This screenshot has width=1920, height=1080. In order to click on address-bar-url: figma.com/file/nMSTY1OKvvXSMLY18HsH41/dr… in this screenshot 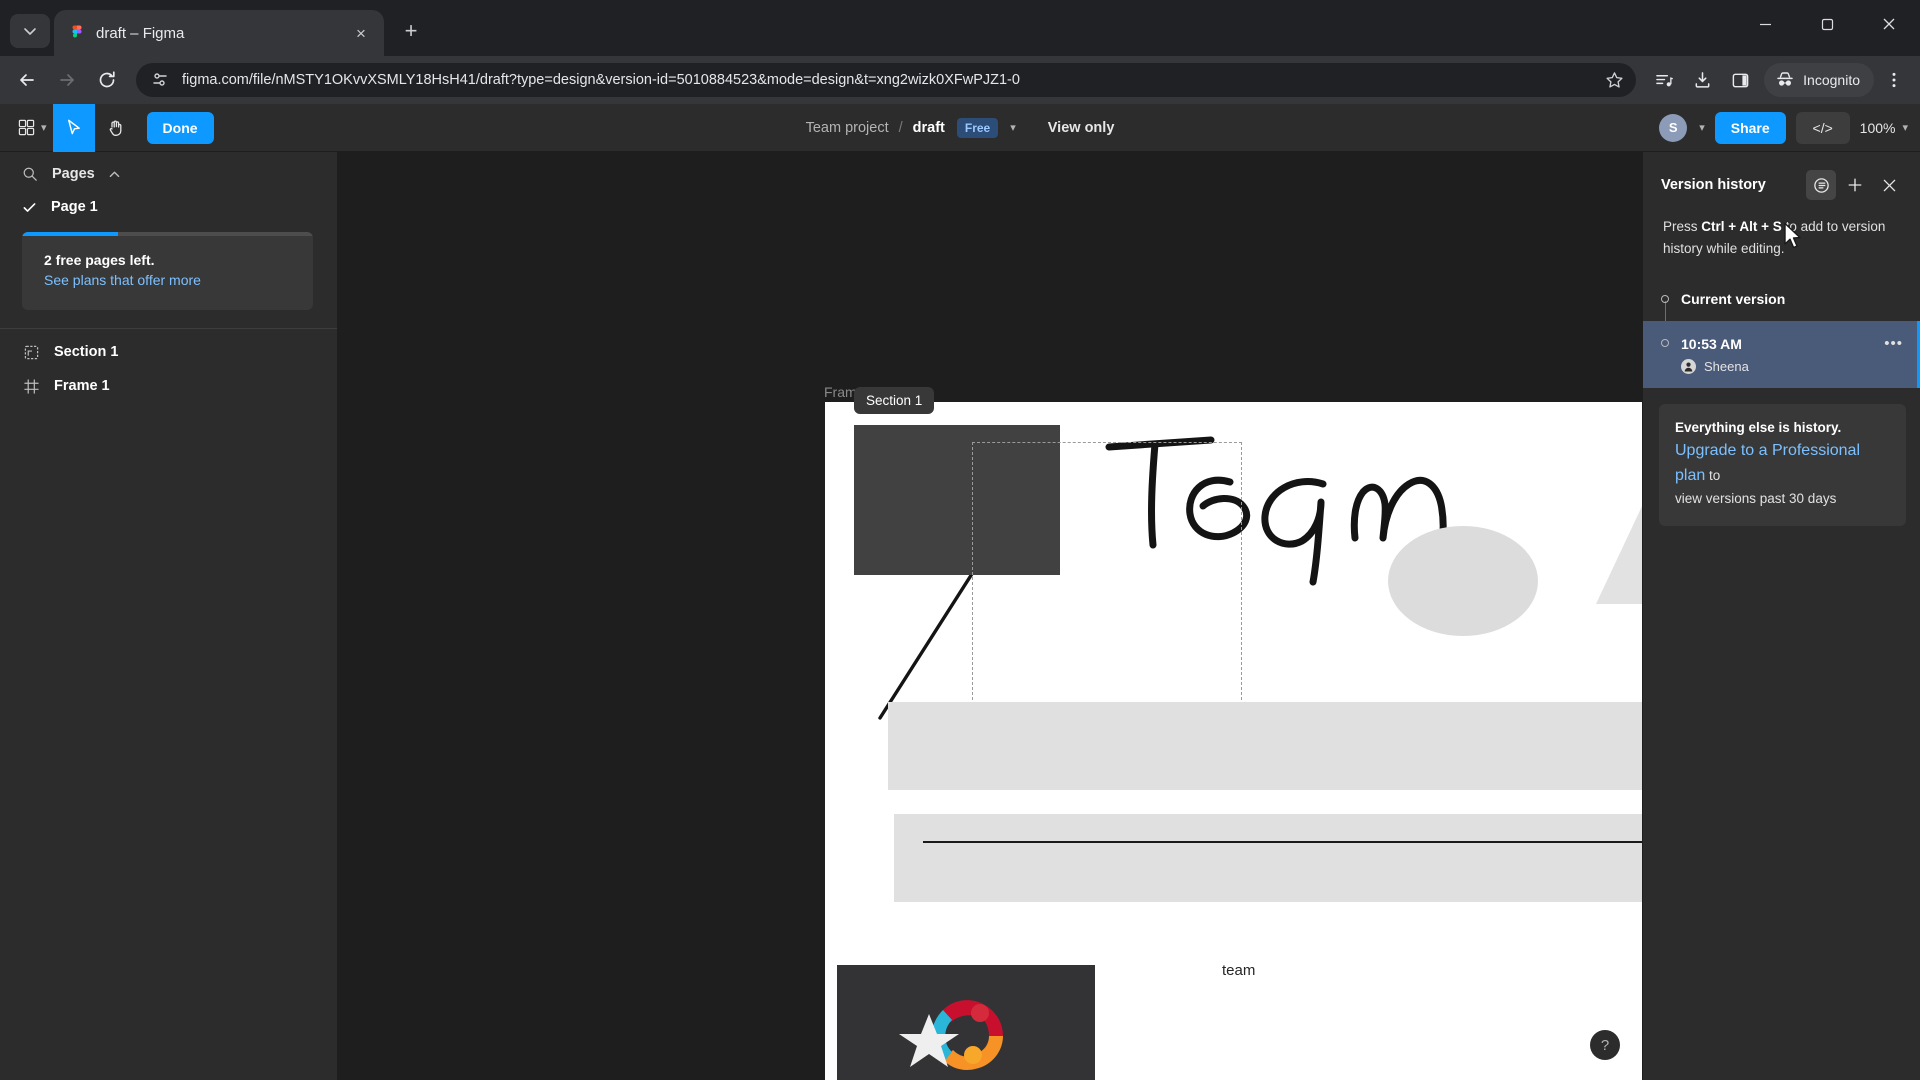, I will do `click(884, 80)`.